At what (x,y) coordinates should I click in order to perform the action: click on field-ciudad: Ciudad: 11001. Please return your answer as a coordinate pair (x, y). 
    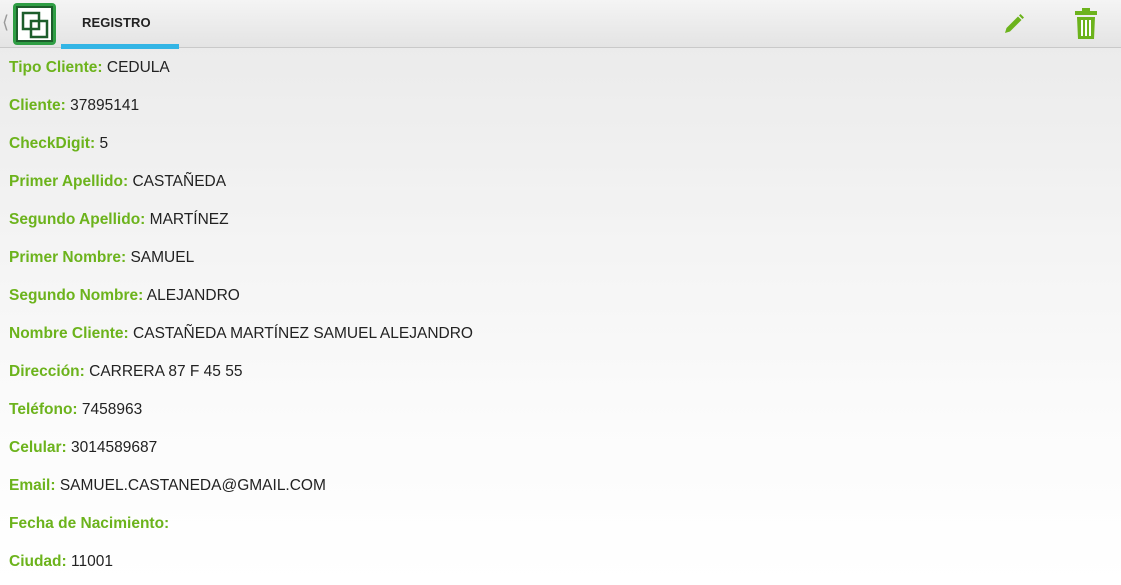
    Looking at the image, I should click on (241, 568).